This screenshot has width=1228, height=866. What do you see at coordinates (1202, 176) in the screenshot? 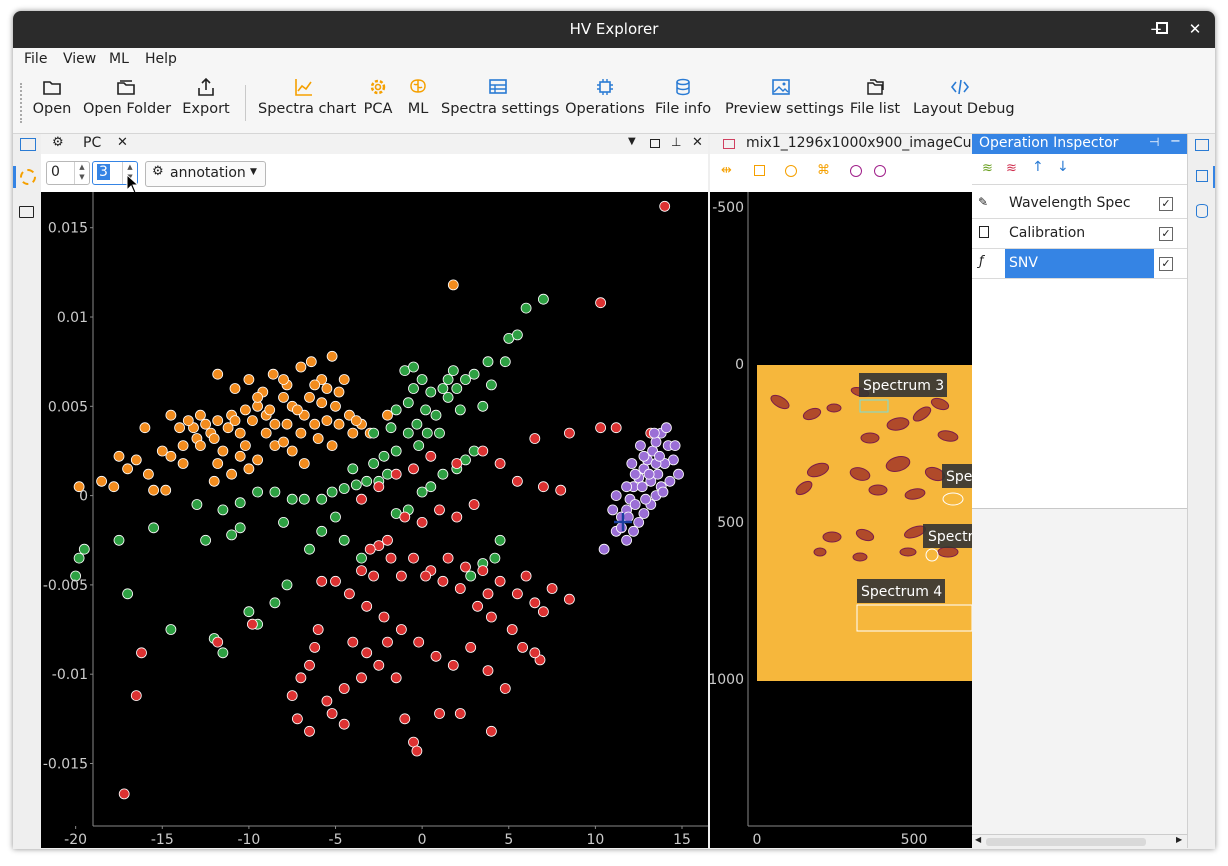
I see `chip-icon` at bounding box center [1202, 176].